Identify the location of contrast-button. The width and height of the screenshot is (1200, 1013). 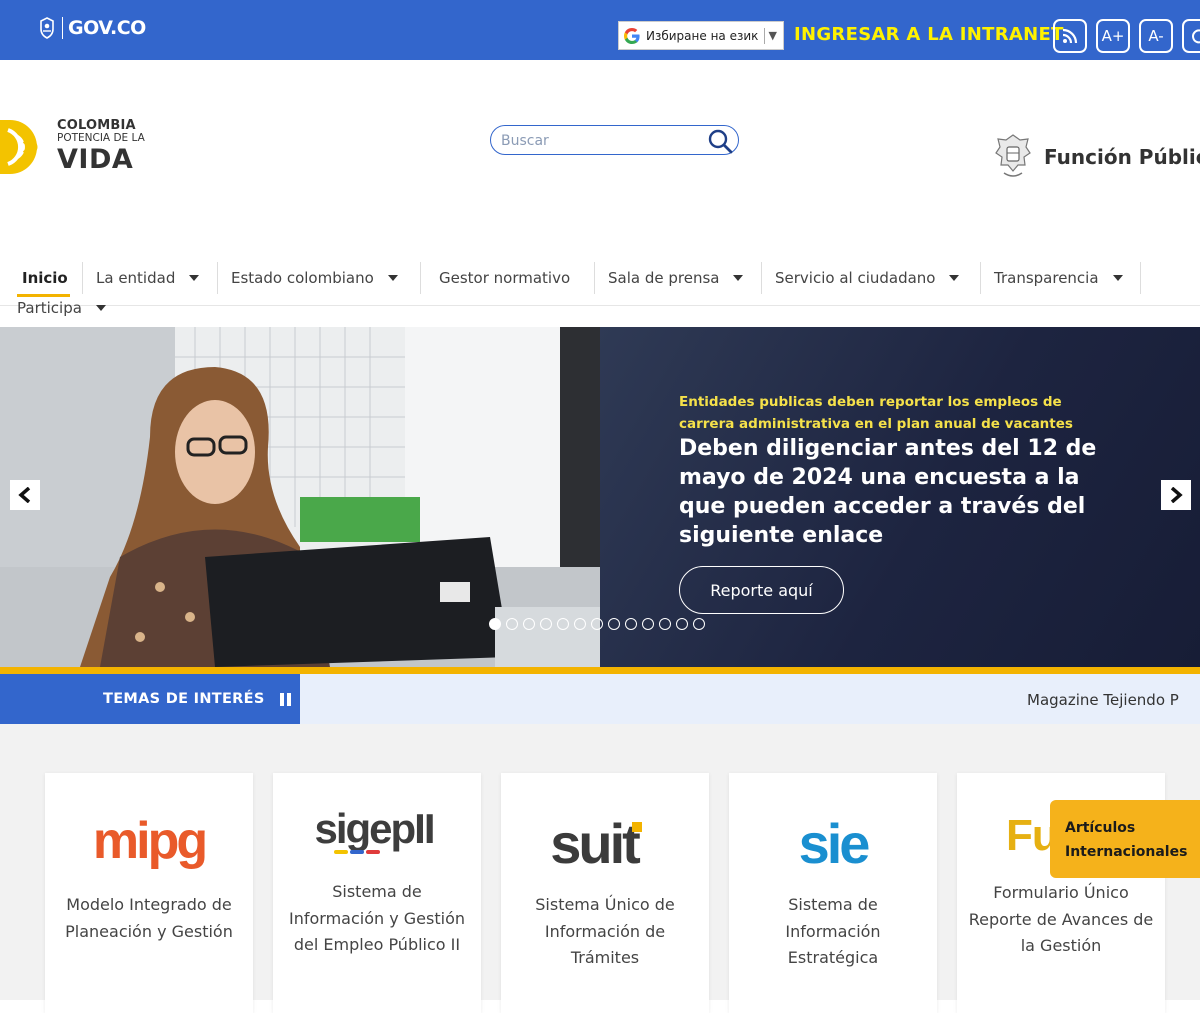
(1191, 36).